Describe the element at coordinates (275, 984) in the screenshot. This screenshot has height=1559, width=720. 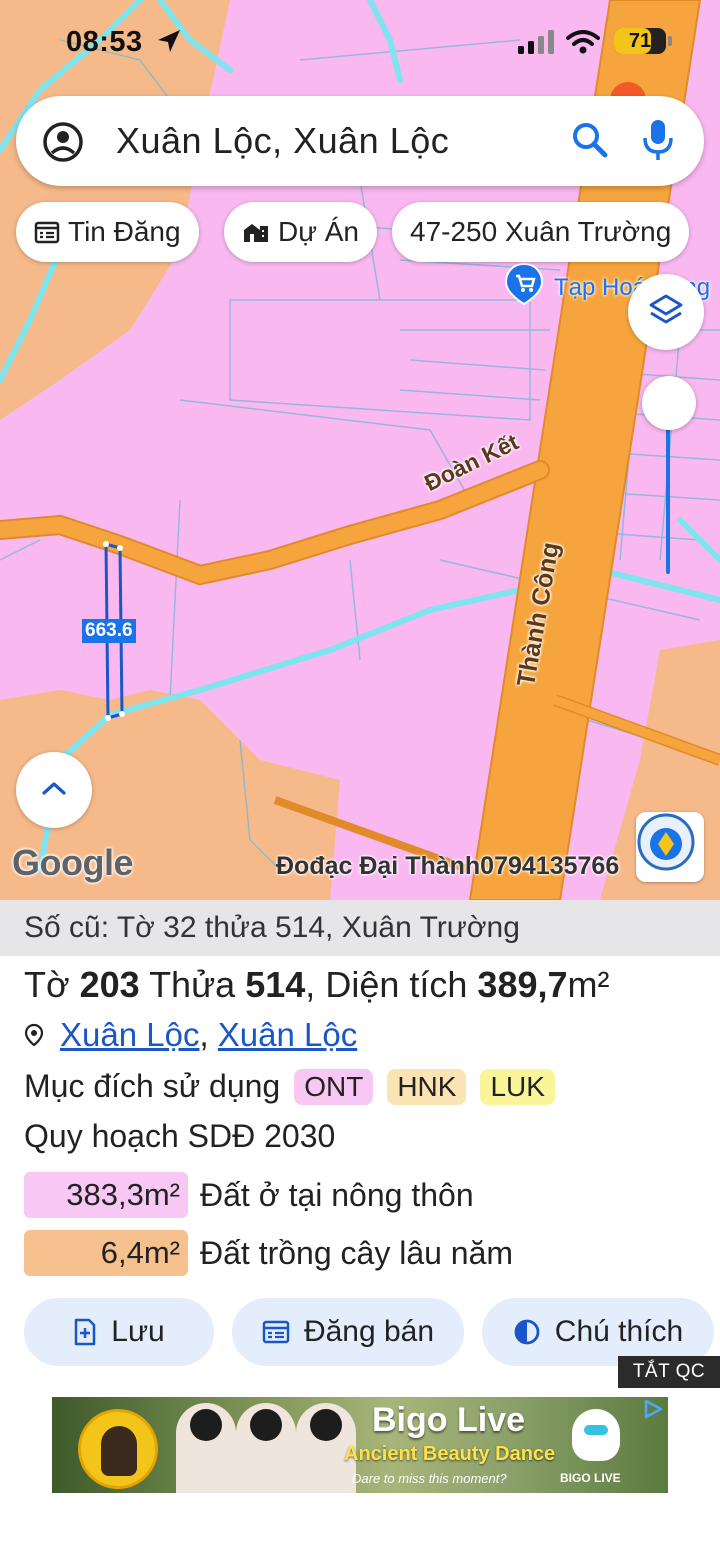
I see `parcel-number: 514` at that location.